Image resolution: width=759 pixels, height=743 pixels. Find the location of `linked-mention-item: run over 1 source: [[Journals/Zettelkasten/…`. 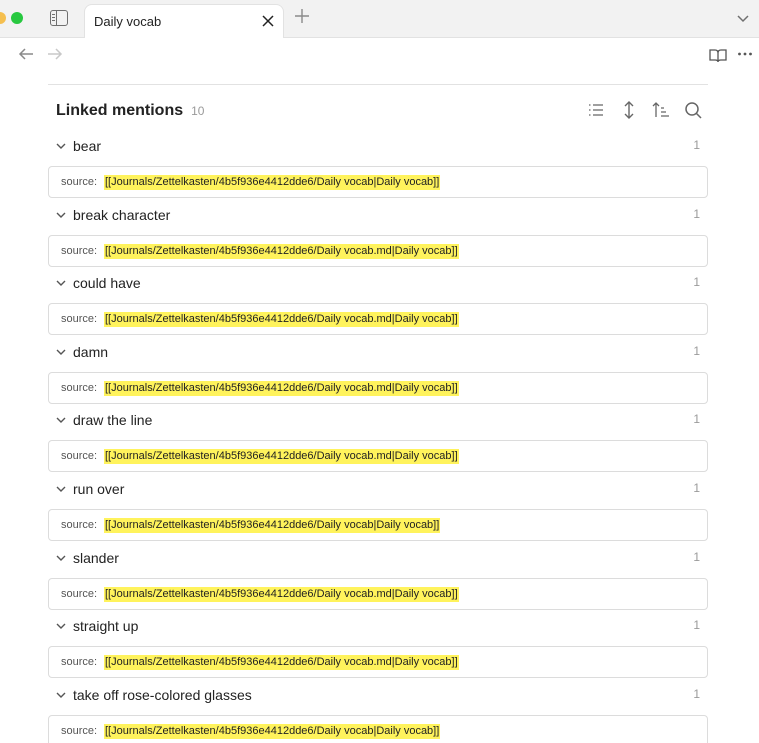

linked-mention-item: run over 1 source: [[Journals/Zettelkasten/… is located at coordinates (378, 510).